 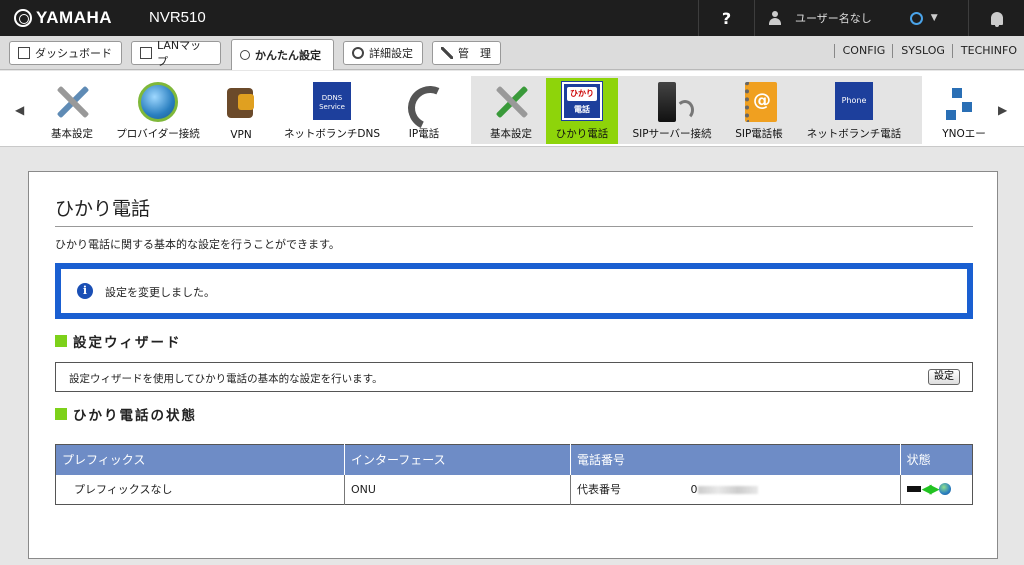 I want to click on top-bar: YAMAHA NVR510 ? ユーザー名なし ▼, so click(x=512, y=18).